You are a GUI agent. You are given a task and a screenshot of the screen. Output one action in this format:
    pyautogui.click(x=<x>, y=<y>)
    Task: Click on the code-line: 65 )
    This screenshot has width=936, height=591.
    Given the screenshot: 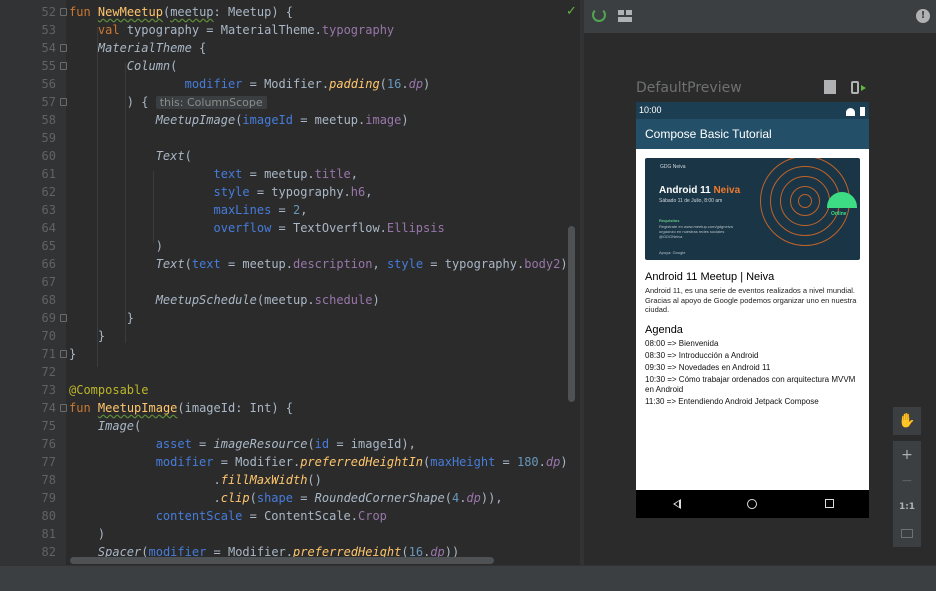 What is the action you would take?
    pyautogui.click(x=290, y=246)
    